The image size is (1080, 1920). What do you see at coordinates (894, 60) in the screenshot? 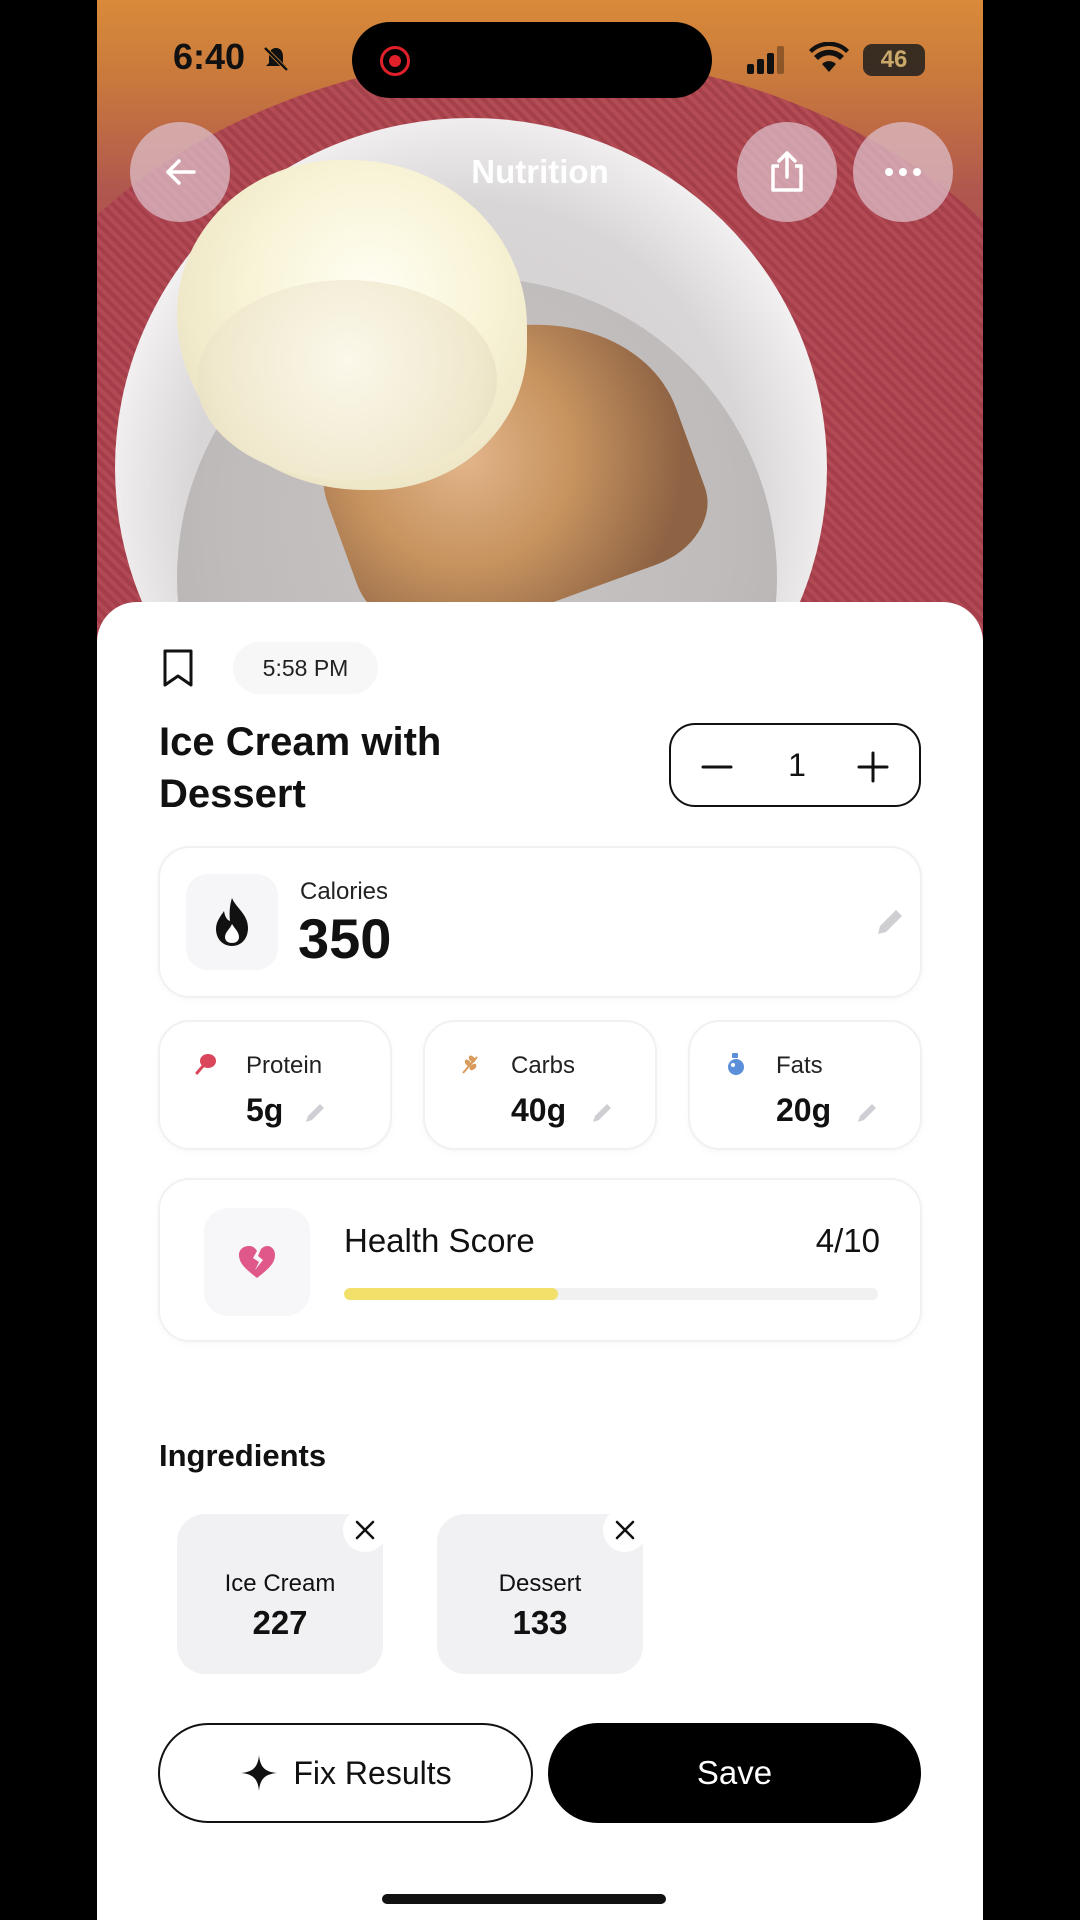
I see `battery-icon: 46` at bounding box center [894, 60].